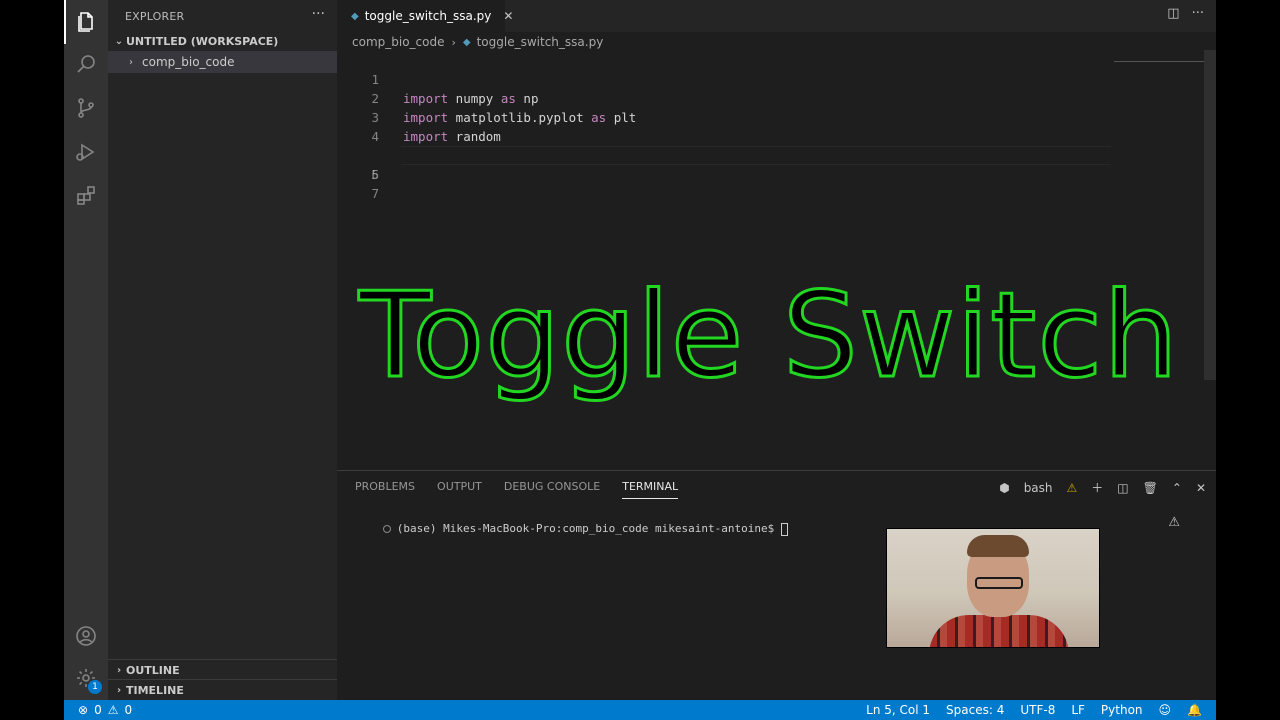  What do you see at coordinates (776, 16) in the screenshot?
I see `tab-bar: ◆ toggle_switch_ssa.py ✕ ◫ ···` at bounding box center [776, 16].